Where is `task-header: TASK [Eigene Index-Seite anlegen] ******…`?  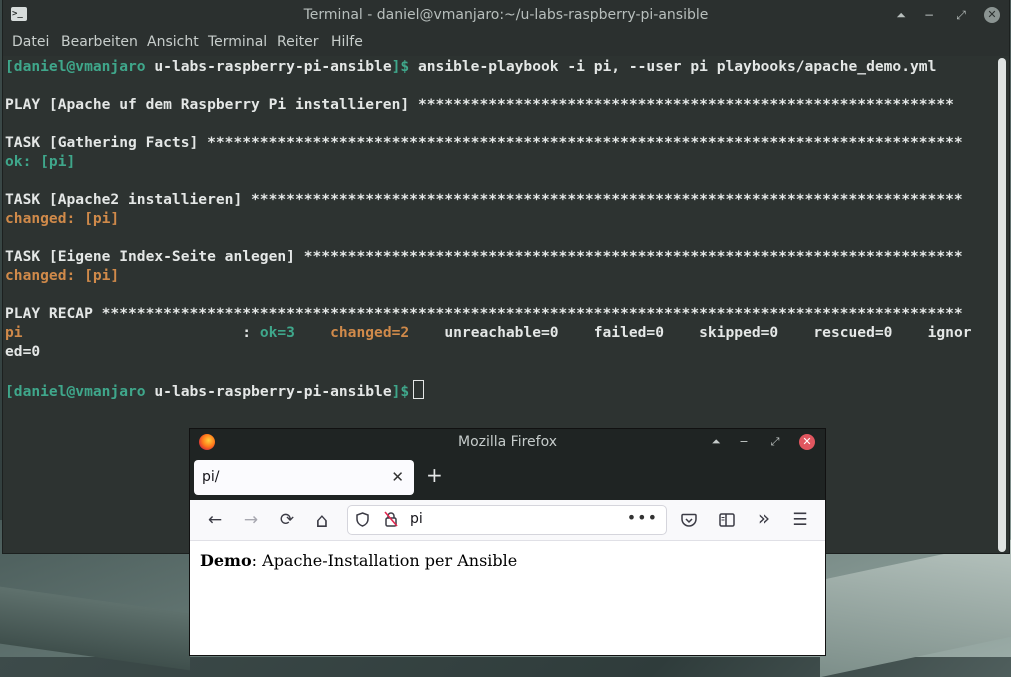 task-header: TASK [Eigene Index-Seite anlegen] ******… is located at coordinates (484, 256).